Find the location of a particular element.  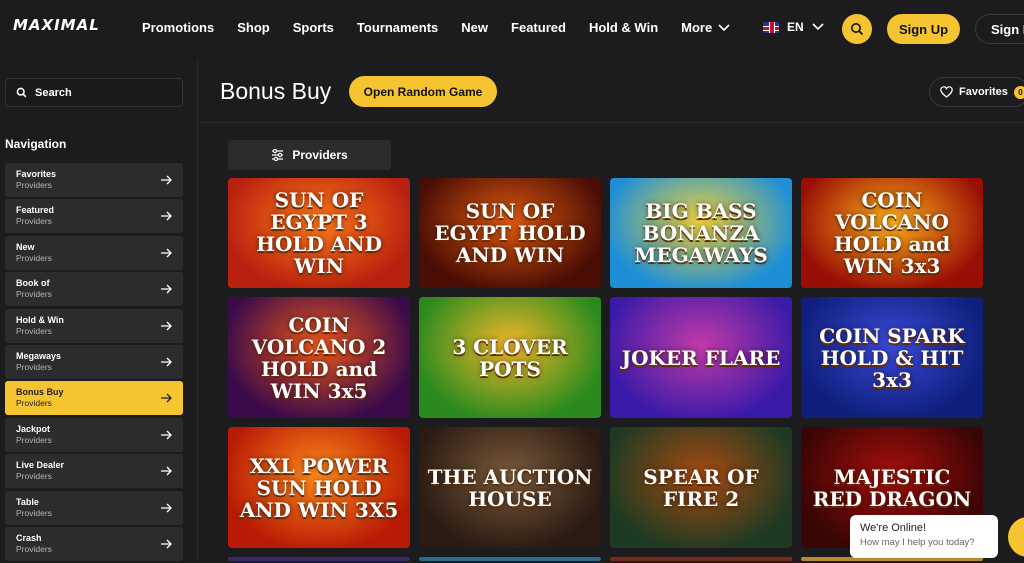

divider is located at coordinates (611, 122).